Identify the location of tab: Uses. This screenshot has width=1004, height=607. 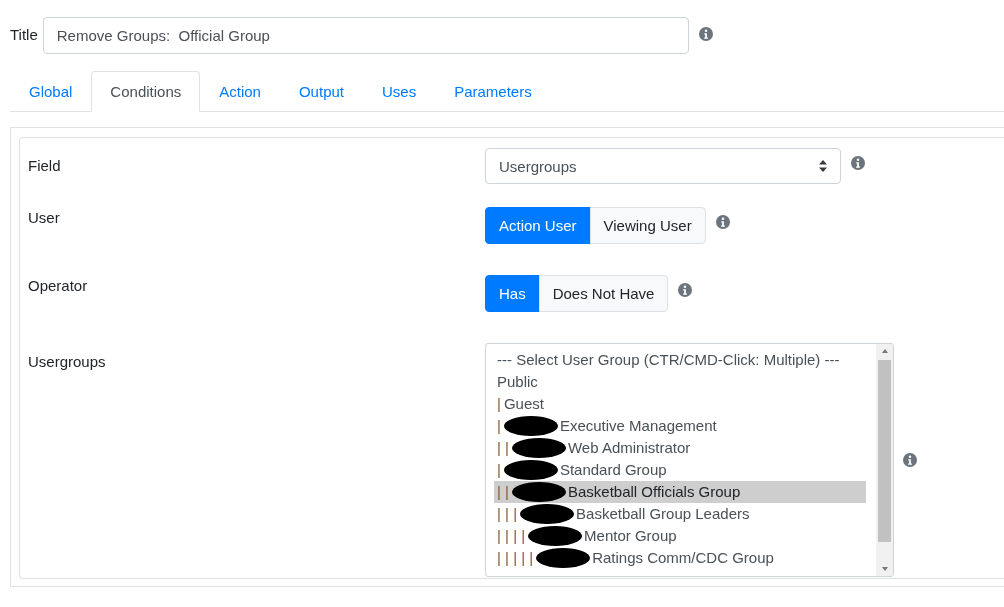
(399, 91).